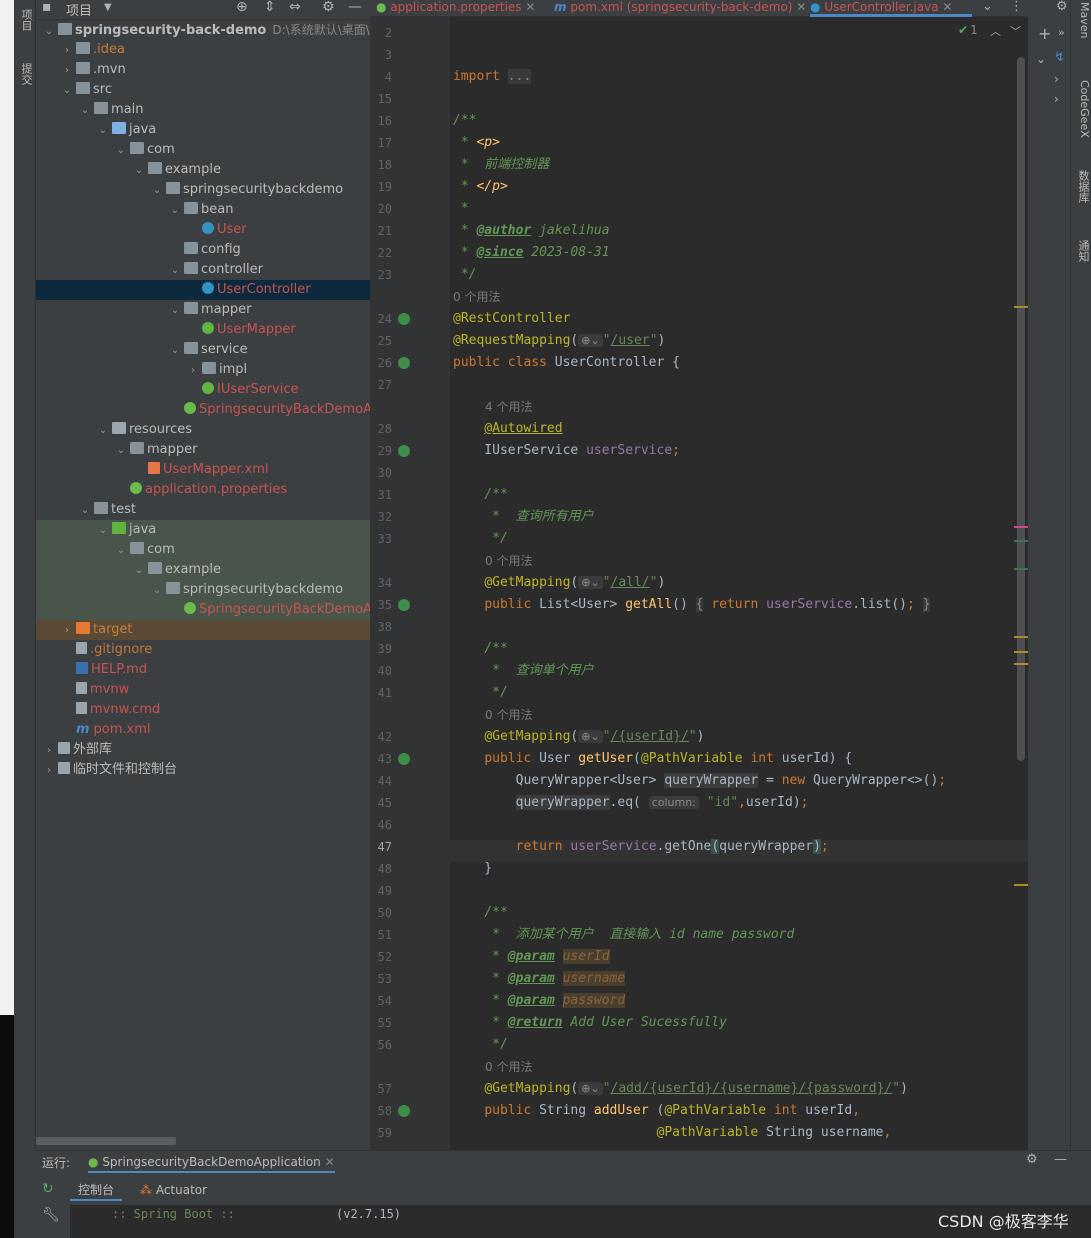 Image resolution: width=1091 pixels, height=1238 pixels. Describe the element at coordinates (1021, 409) in the screenshot. I see `vertical-scrollbar` at that location.